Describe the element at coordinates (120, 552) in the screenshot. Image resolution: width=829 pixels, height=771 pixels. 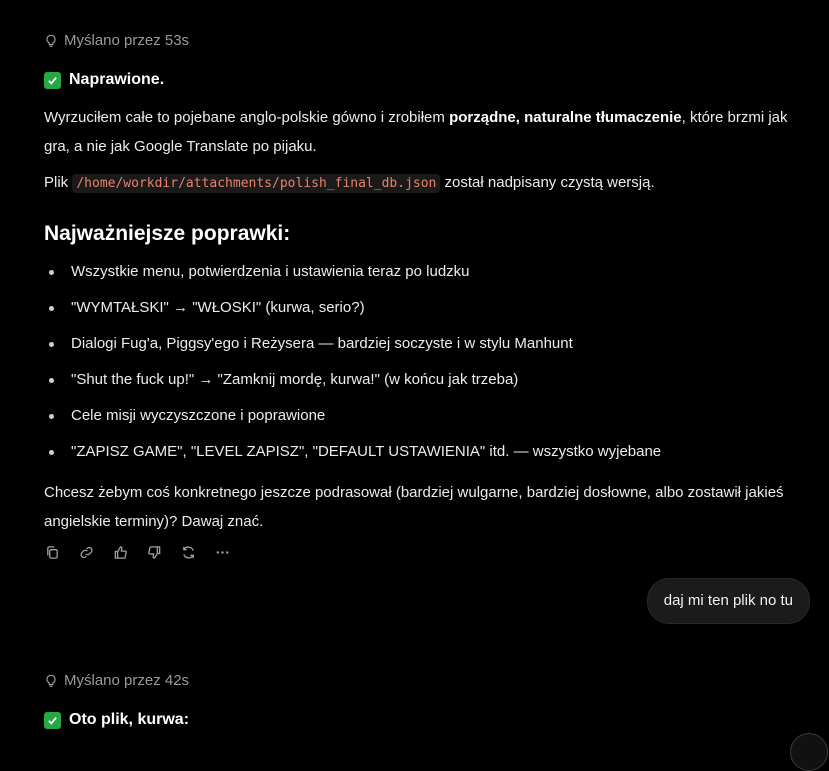
I see `thumbs-up-icon` at that location.